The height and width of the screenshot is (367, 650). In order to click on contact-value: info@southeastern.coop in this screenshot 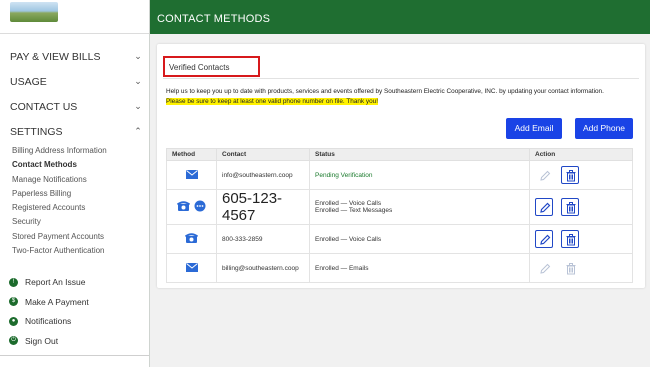, I will do `click(263, 175)`.